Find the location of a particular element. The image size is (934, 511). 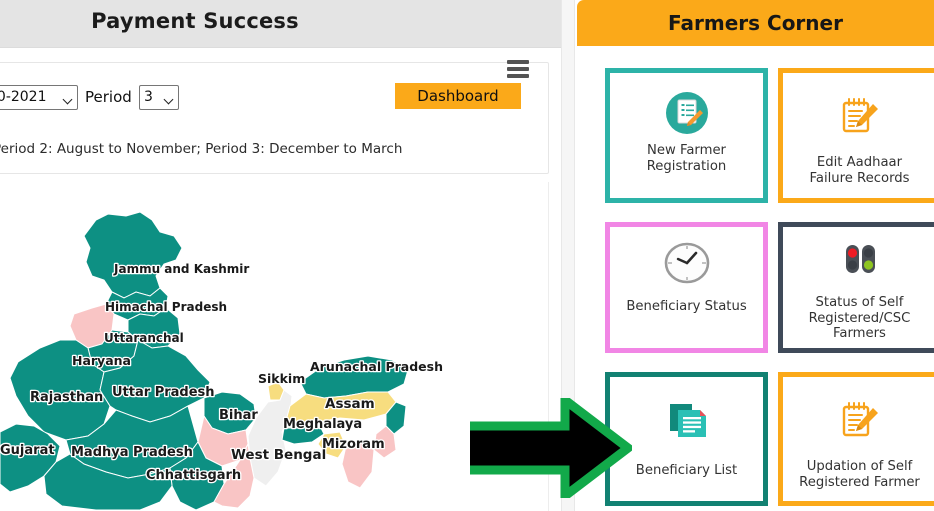

card-label: Beneficiary List is located at coordinates (686, 470).